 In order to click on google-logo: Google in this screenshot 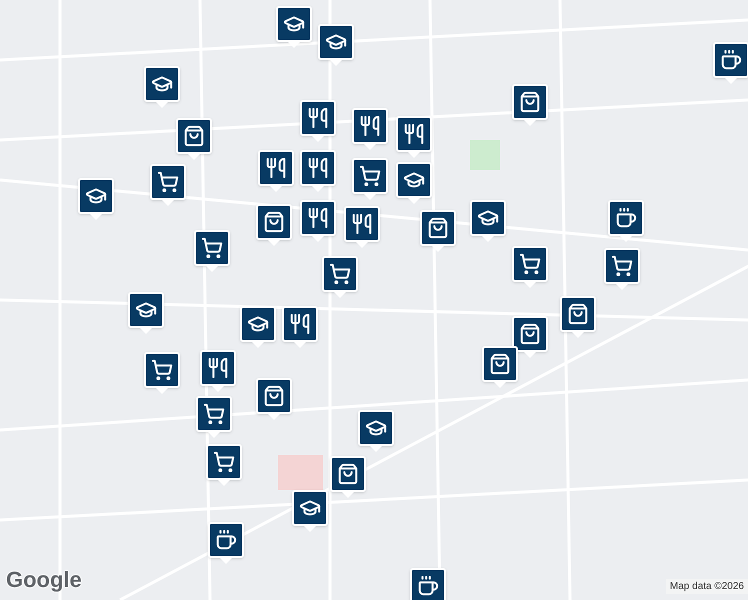, I will do `click(44, 580)`.